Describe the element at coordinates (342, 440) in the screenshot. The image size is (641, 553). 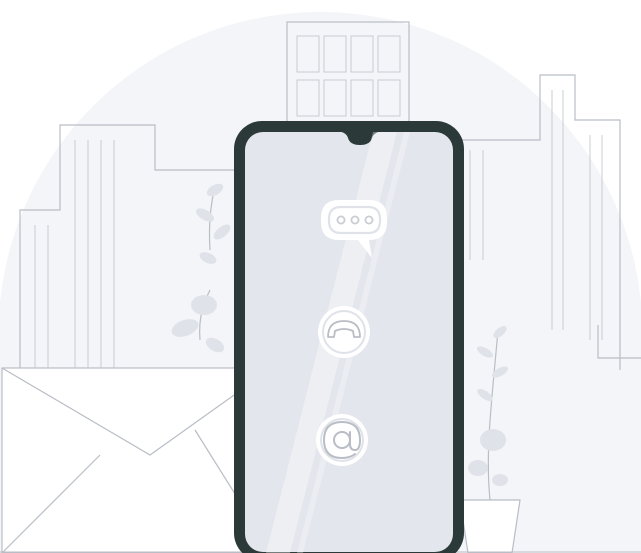
I see `at-sign-icon` at that location.